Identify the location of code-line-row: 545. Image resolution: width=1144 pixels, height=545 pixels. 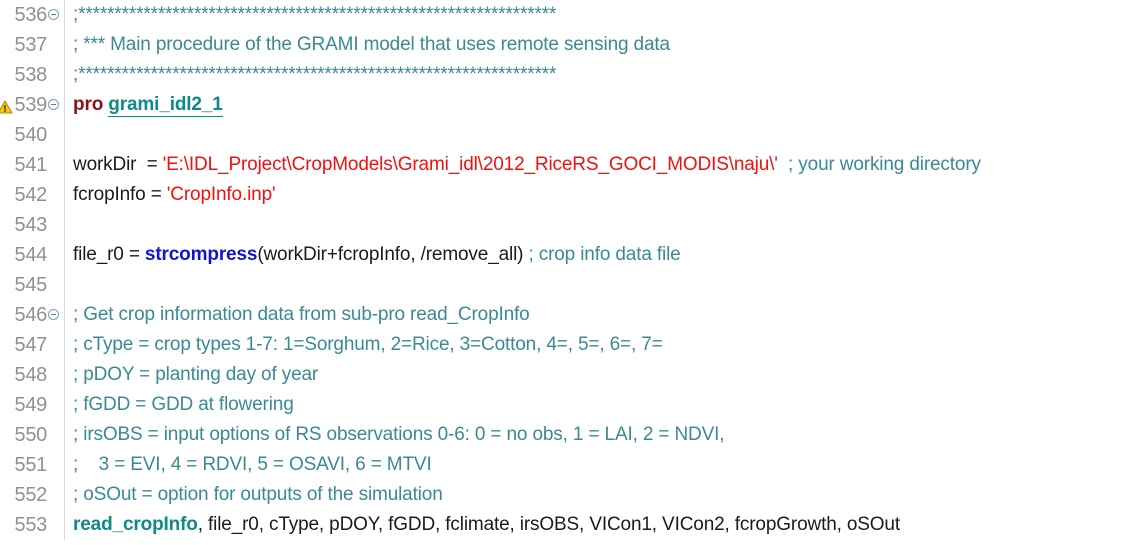
(572, 285).